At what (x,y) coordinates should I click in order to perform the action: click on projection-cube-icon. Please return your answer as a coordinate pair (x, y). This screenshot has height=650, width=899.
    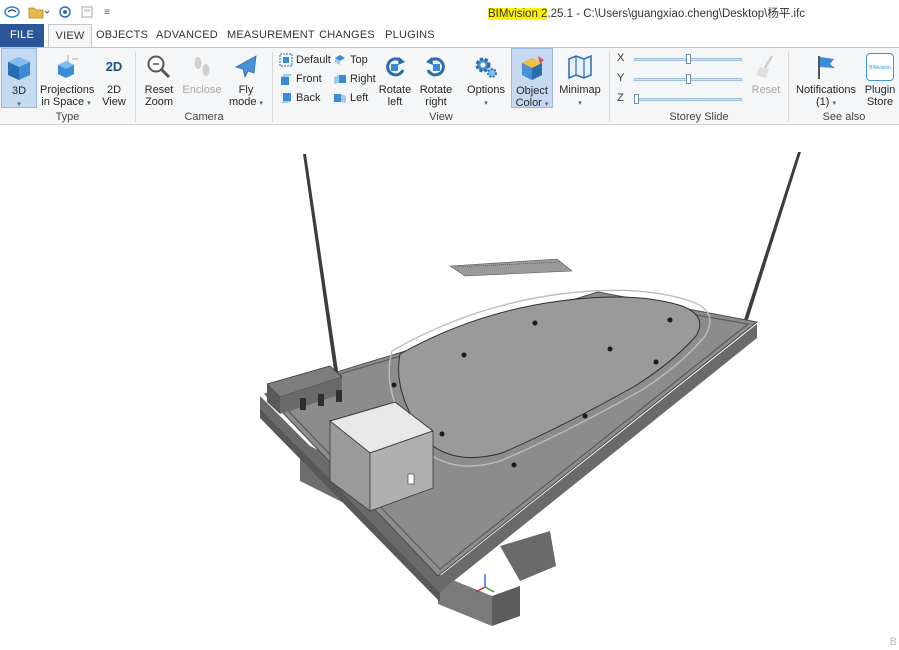
    Looking at the image, I should click on (68, 66).